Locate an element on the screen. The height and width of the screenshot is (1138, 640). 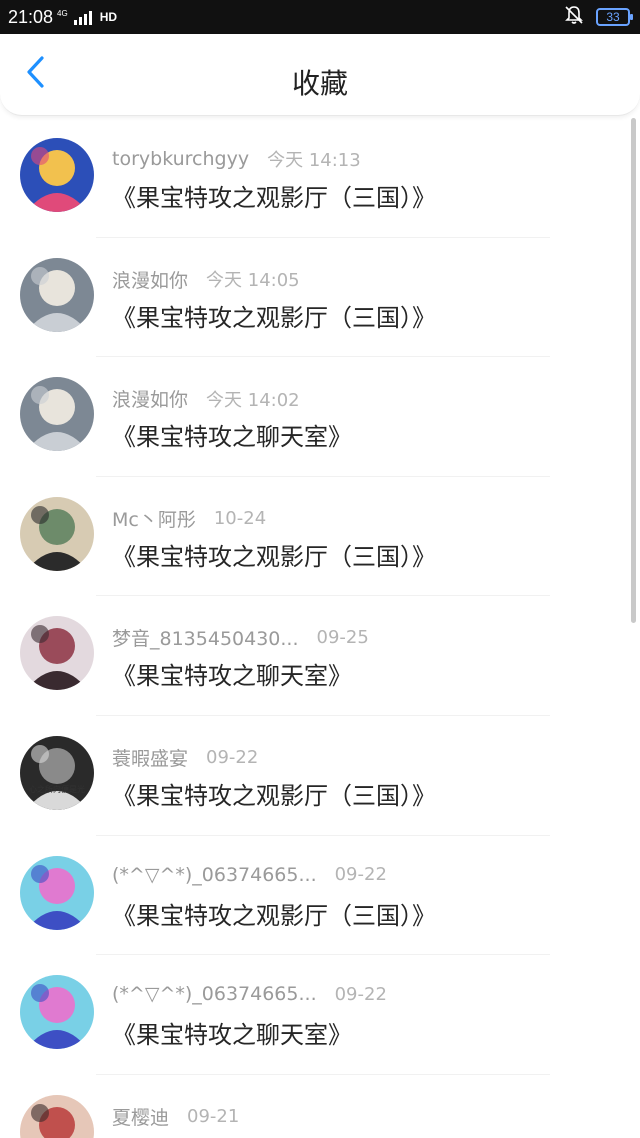
status-right: 33 is located at coordinates (598, 17).